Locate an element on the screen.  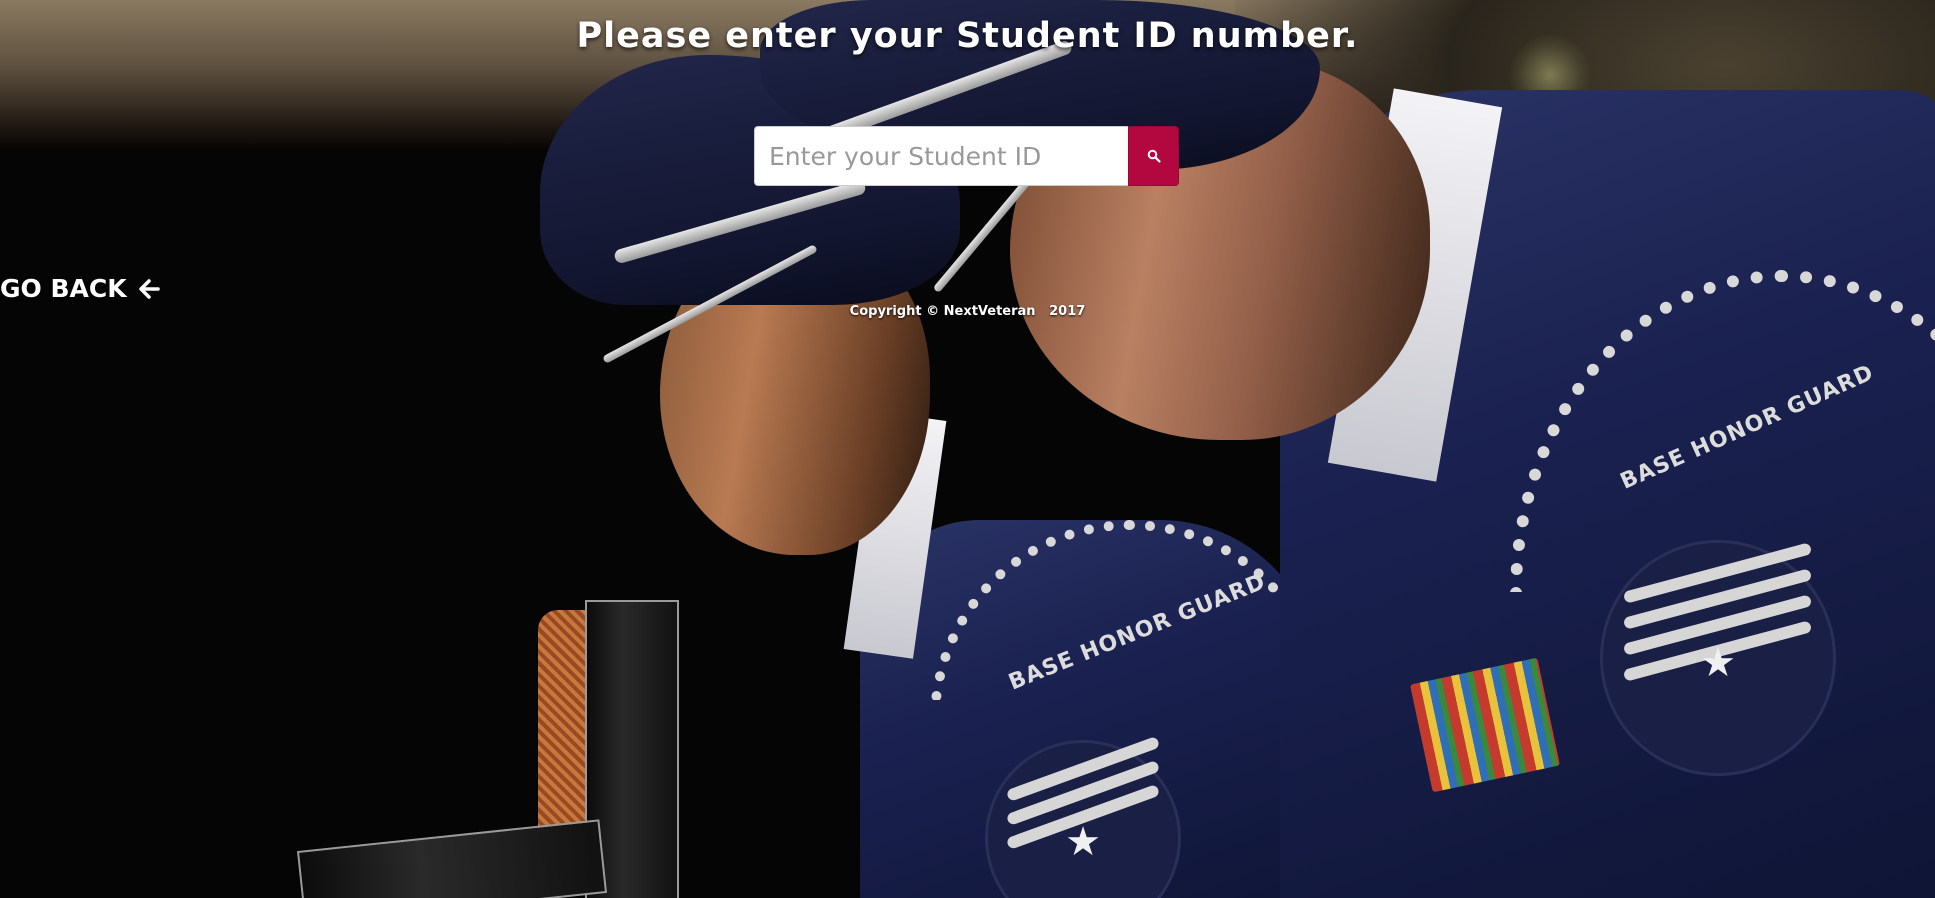
go-back-label: GO BACK is located at coordinates (63, 288).